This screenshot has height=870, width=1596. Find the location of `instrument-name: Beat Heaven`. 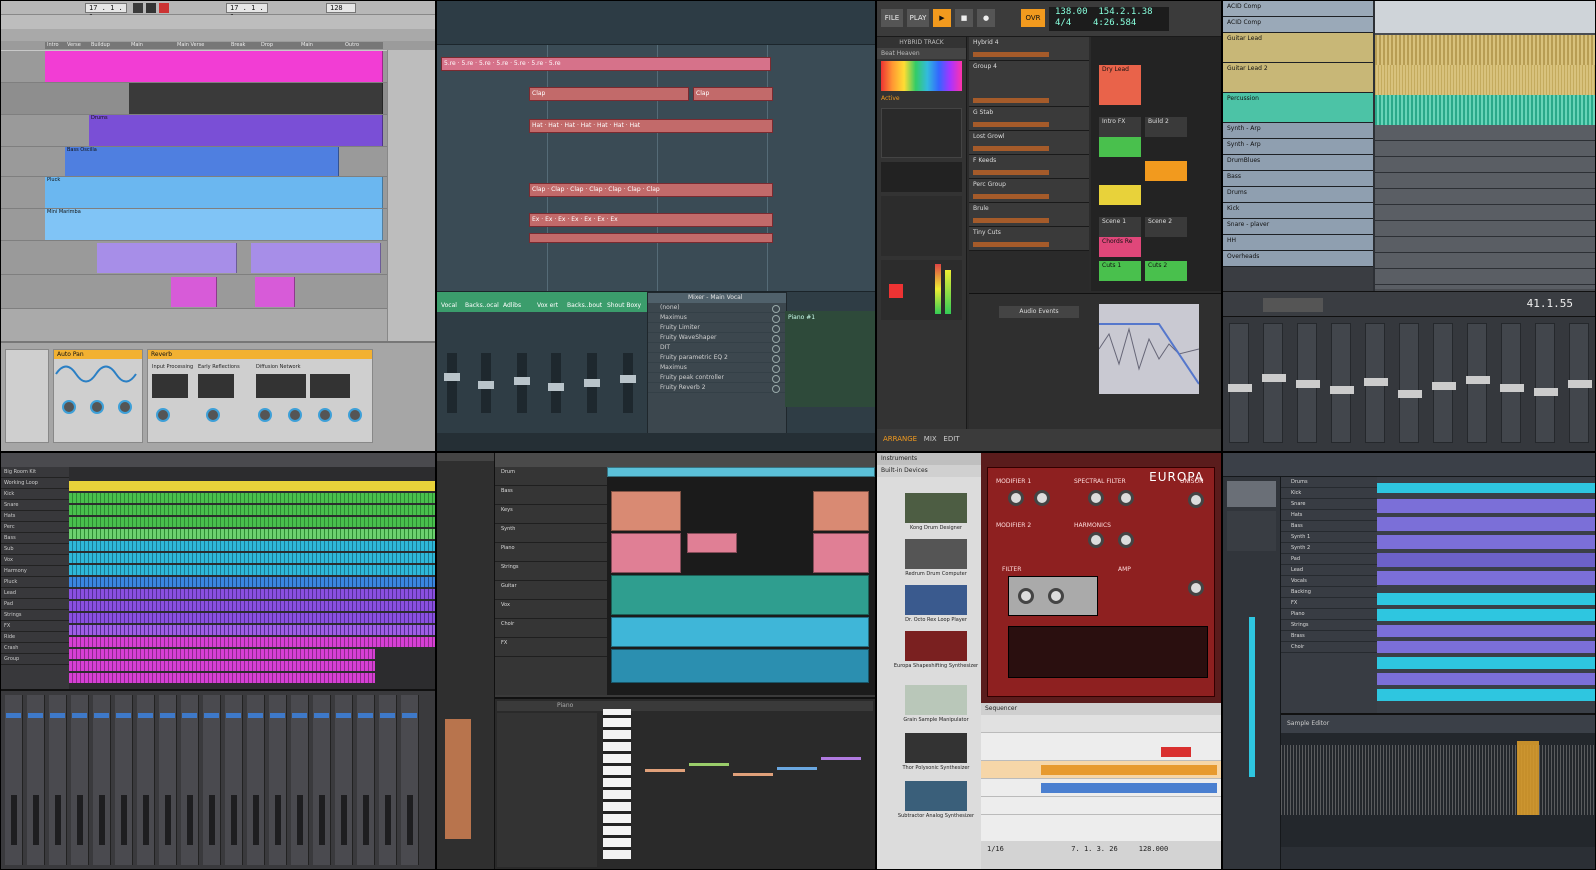

instrument-name: Beat Heaven is located at coordinates (921, 53).